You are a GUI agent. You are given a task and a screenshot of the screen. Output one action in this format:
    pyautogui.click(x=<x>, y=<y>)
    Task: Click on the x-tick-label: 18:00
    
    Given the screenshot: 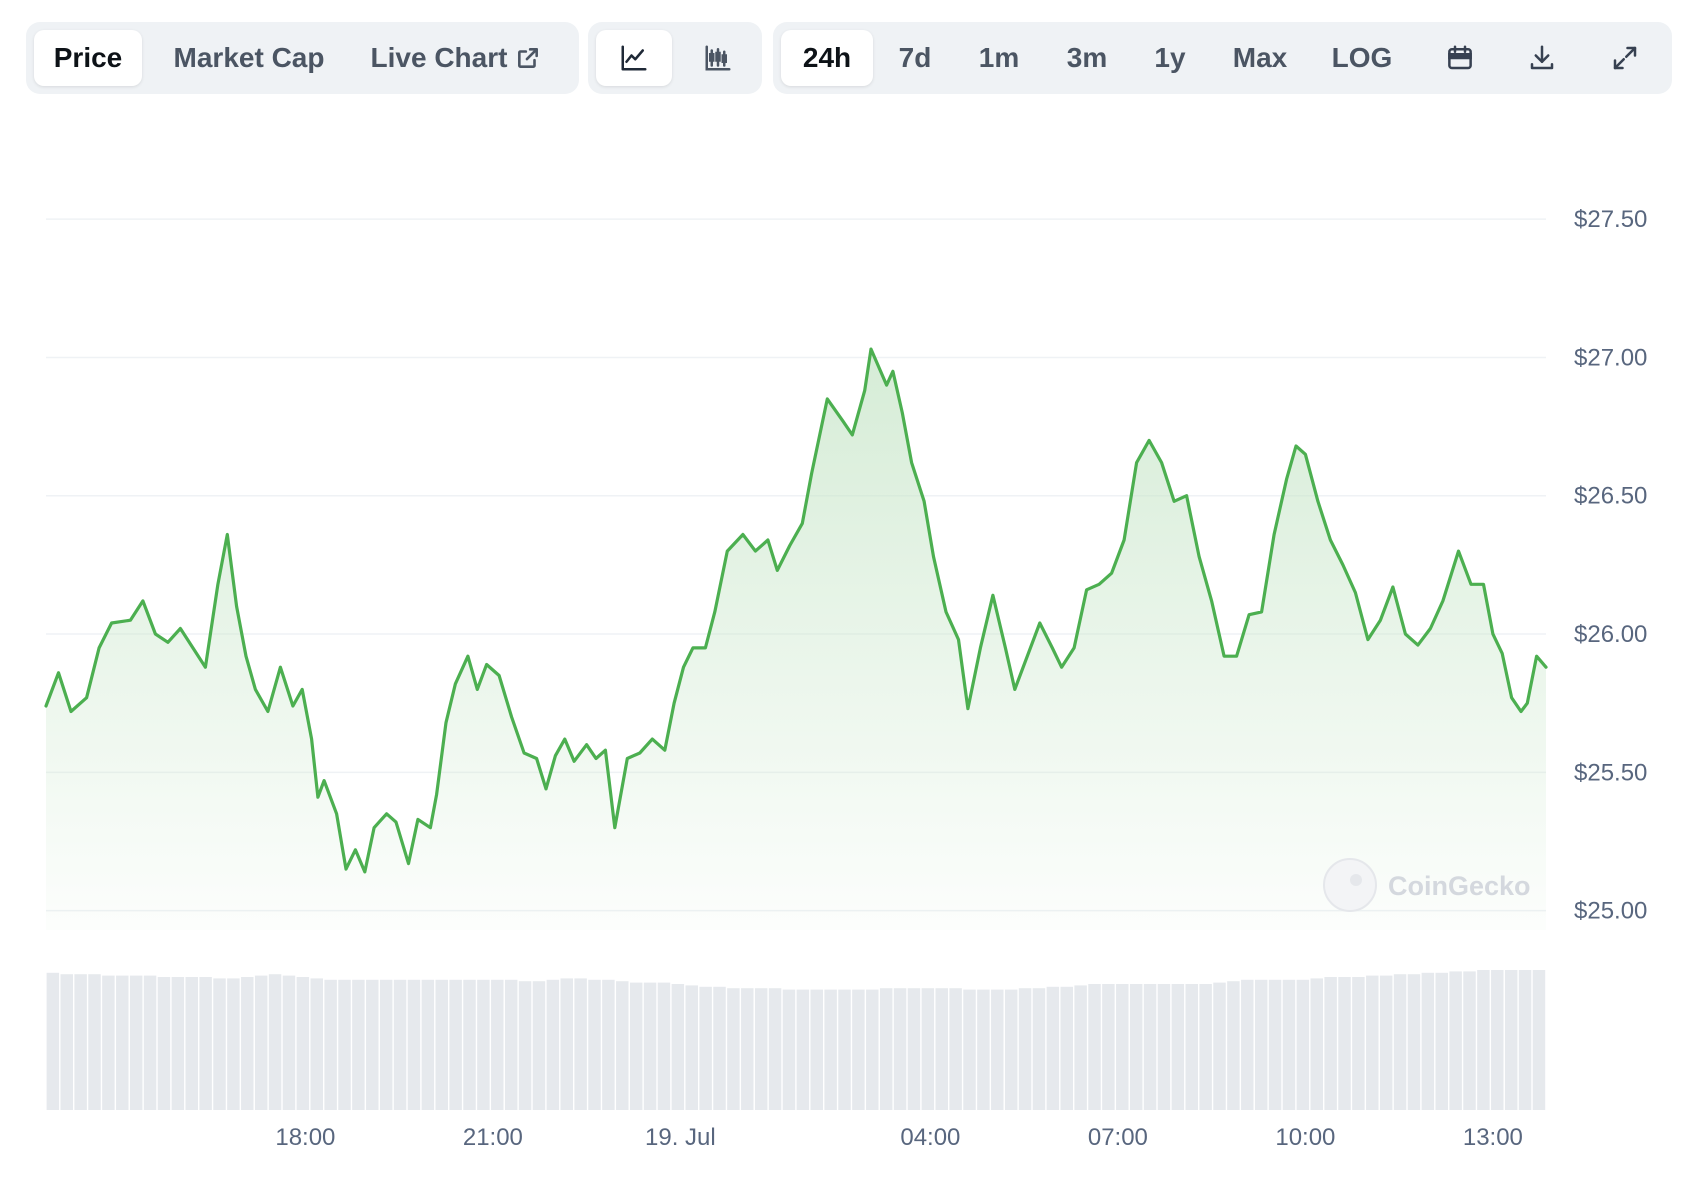 What is the action you would take?
    pyautogui.click(x=305, y=1137)
    